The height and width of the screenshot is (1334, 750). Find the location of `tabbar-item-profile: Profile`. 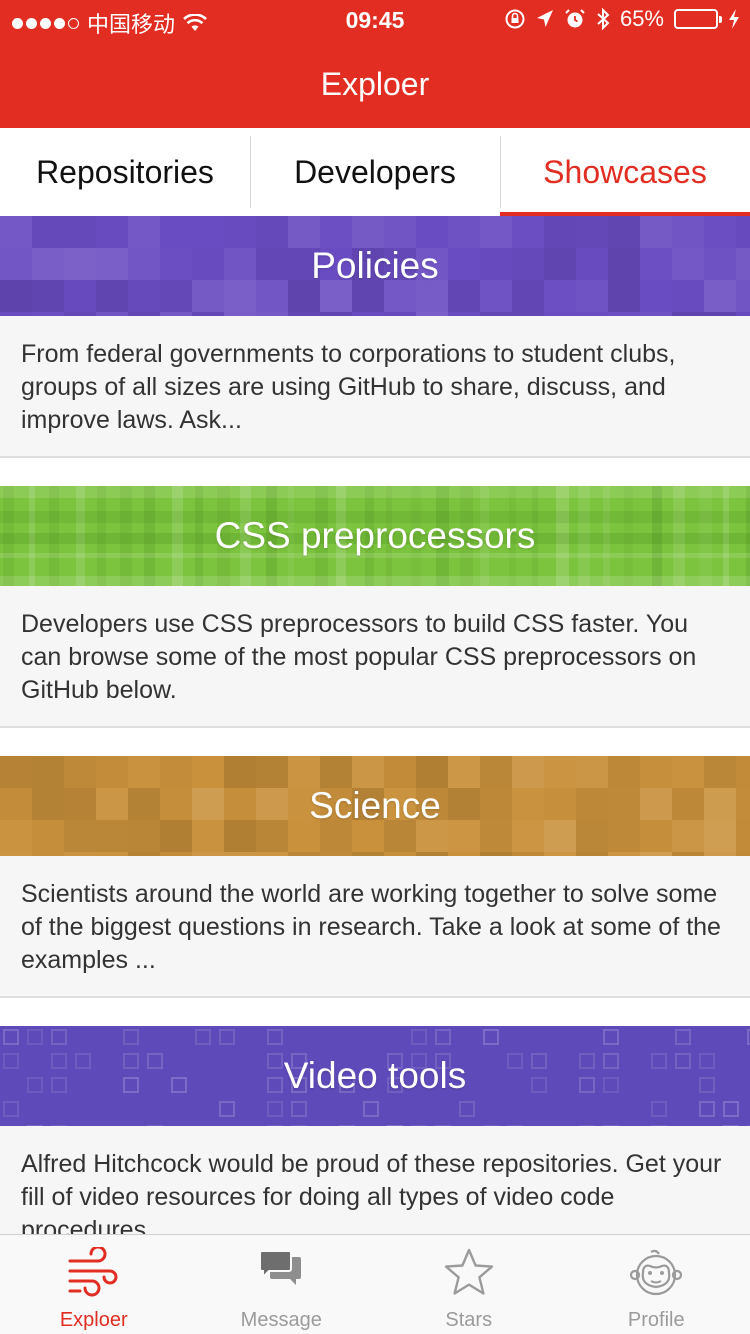

tabbar-item-profile: Profile is located at coordinates (656, 1284).